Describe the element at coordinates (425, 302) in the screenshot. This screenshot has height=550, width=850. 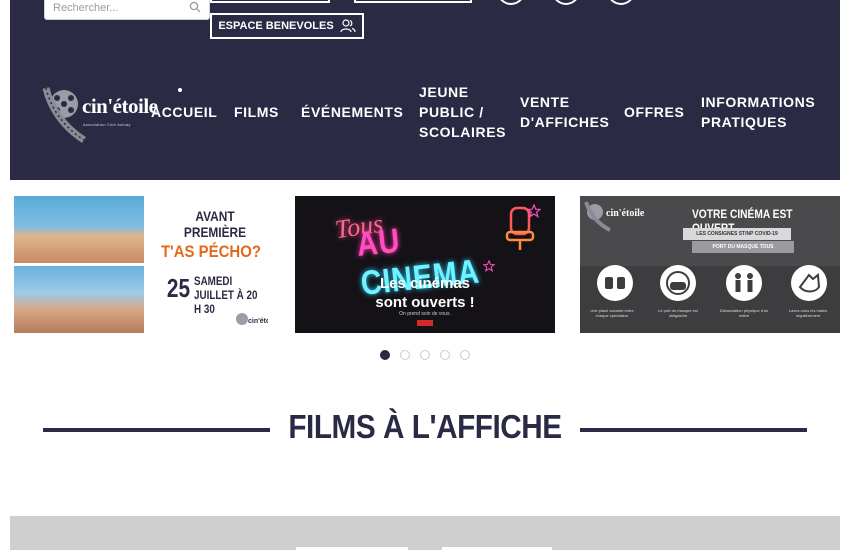
I see `slide-message-line2: sont ouverts !` at that location.